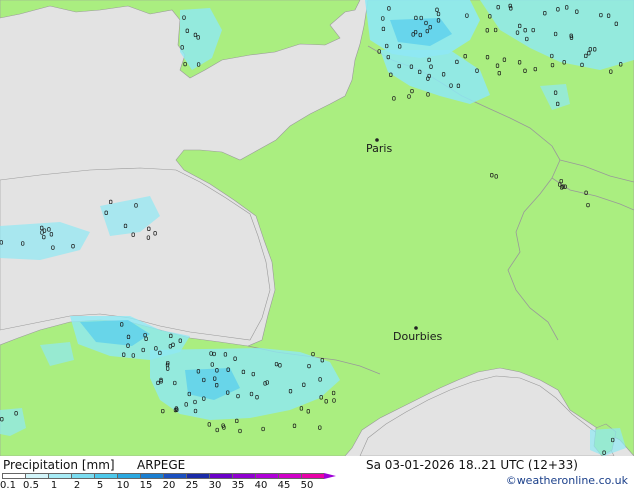 This screenshot has height=492, width=634. Describe the element at coordinates (192, 485) in the screenshot. I see `legend-label: 25` at that location.